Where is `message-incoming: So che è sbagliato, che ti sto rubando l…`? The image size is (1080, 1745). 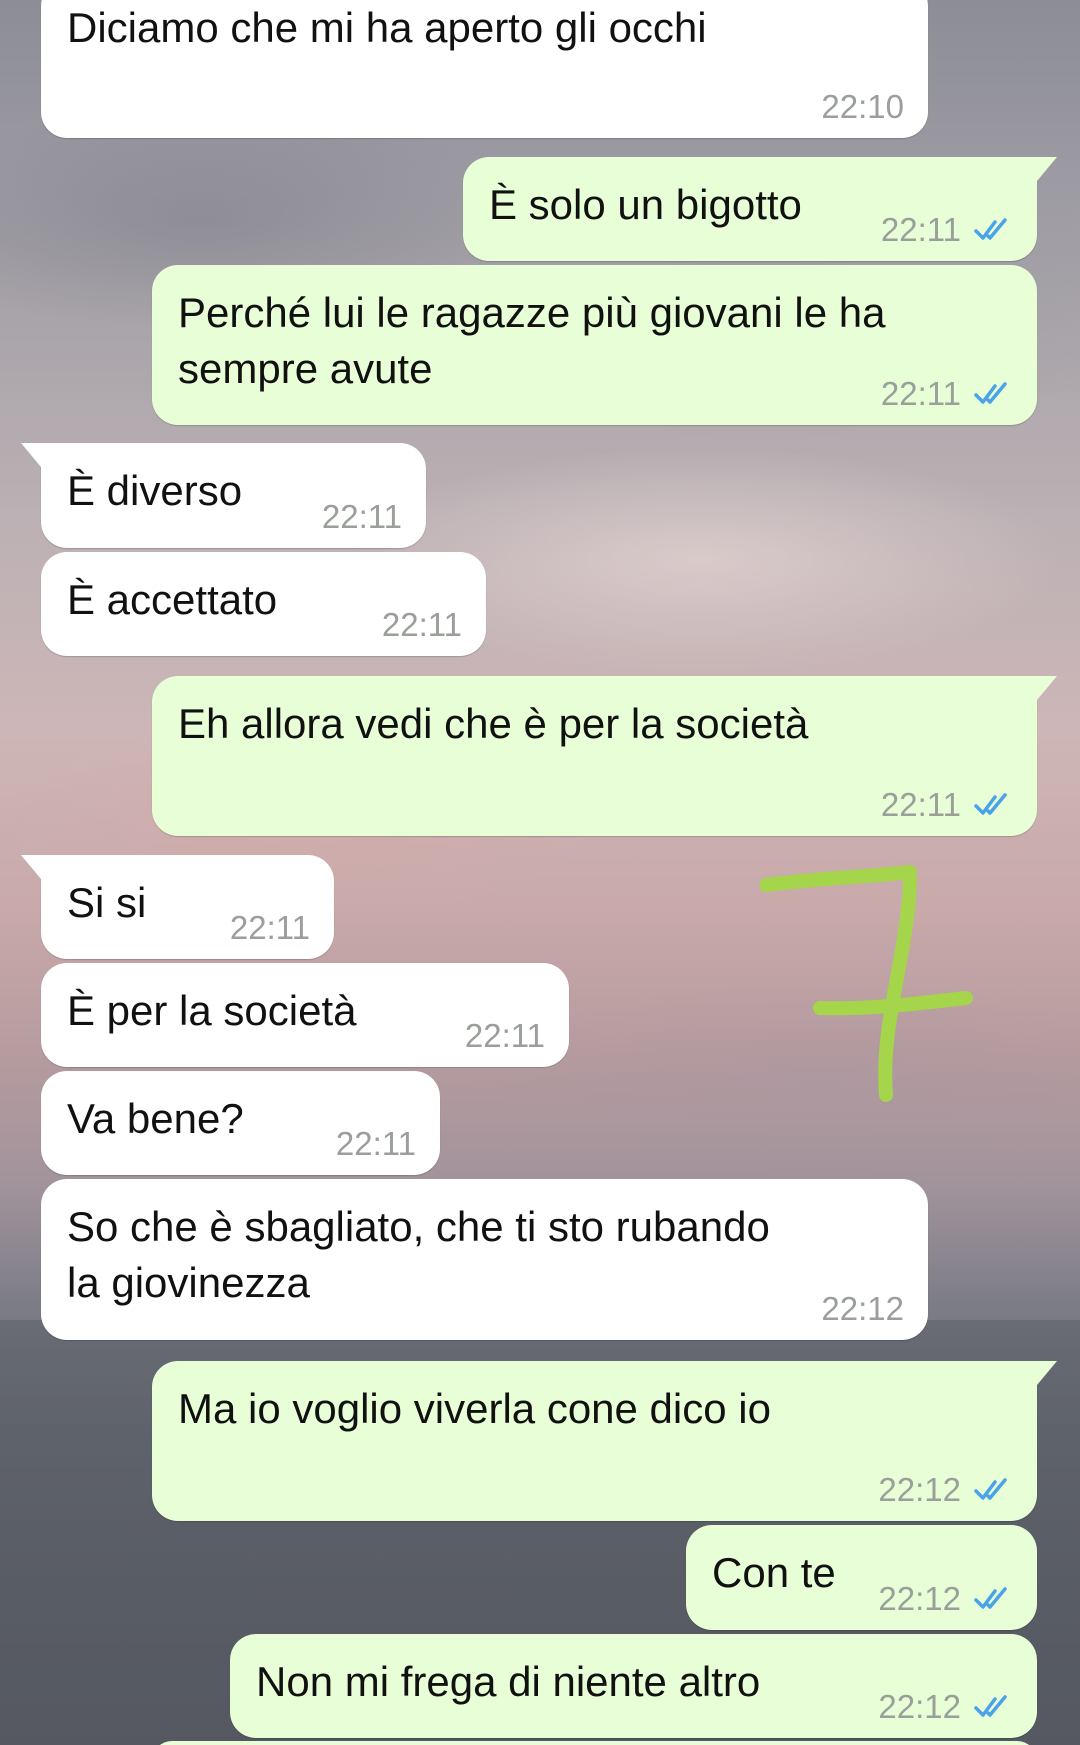
message-incoming: So che è sbagliato, che ti sto rubando l… is located at coordinates (484, 1259).